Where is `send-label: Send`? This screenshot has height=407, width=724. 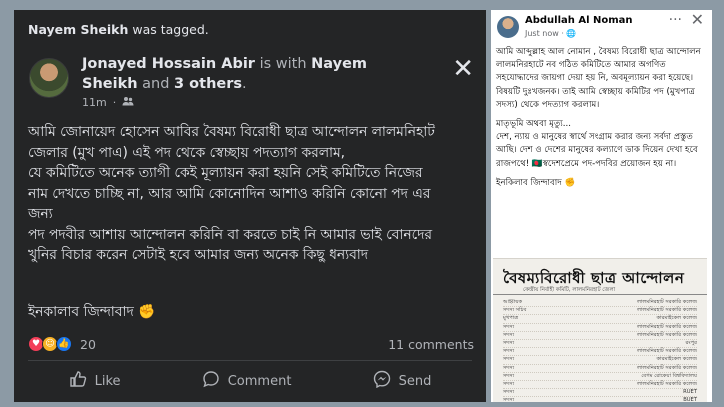 send-label: Send is located at coordinates (415, 381).